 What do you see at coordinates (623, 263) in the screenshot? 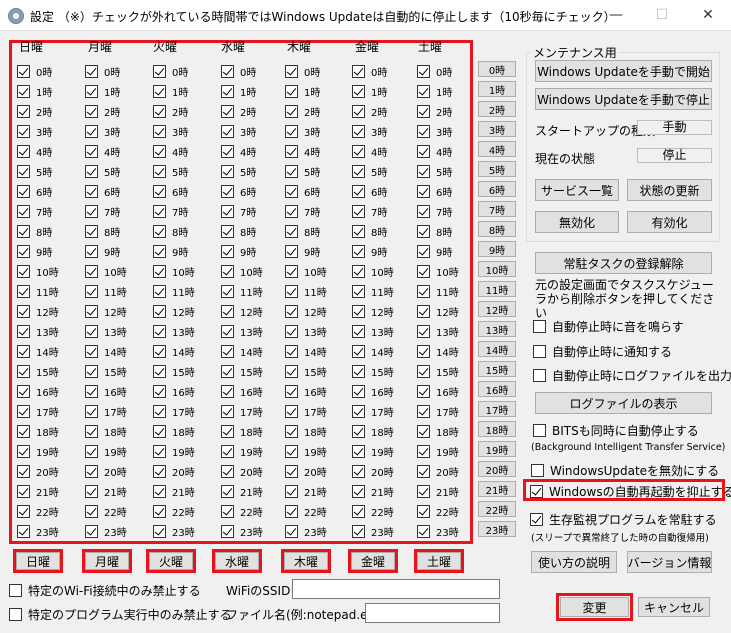
I see `unregister-task-button: 常駐タスクの登録解除` at bounding box center [623, 263].